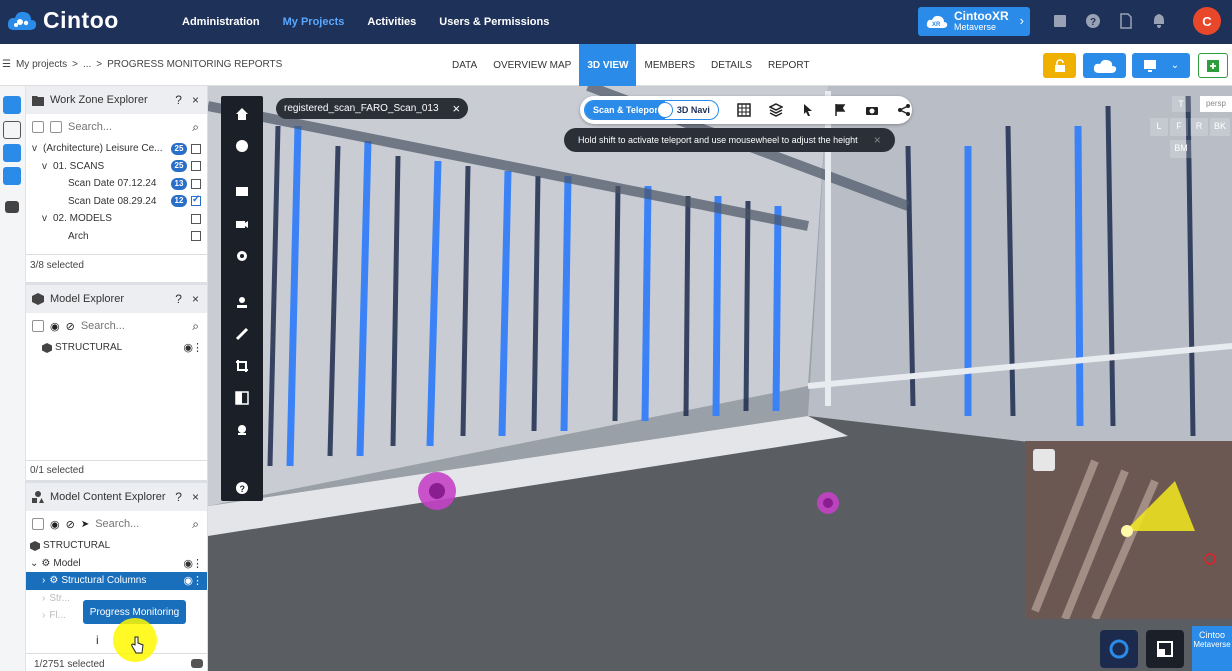 Image resolution: width=1232 pixels, height=671 pixels. I want to click on 3d-navi-option: 3D Navi, so click(695, 110).